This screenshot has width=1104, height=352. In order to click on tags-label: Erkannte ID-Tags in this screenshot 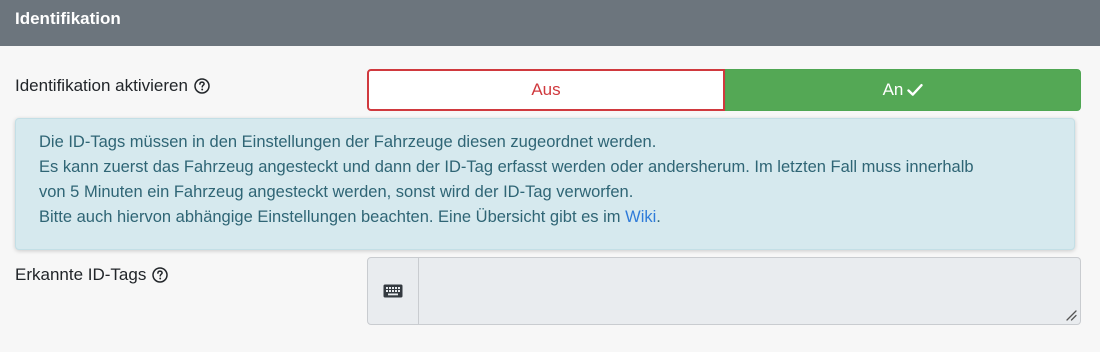, I will do `click(81, 274)`.